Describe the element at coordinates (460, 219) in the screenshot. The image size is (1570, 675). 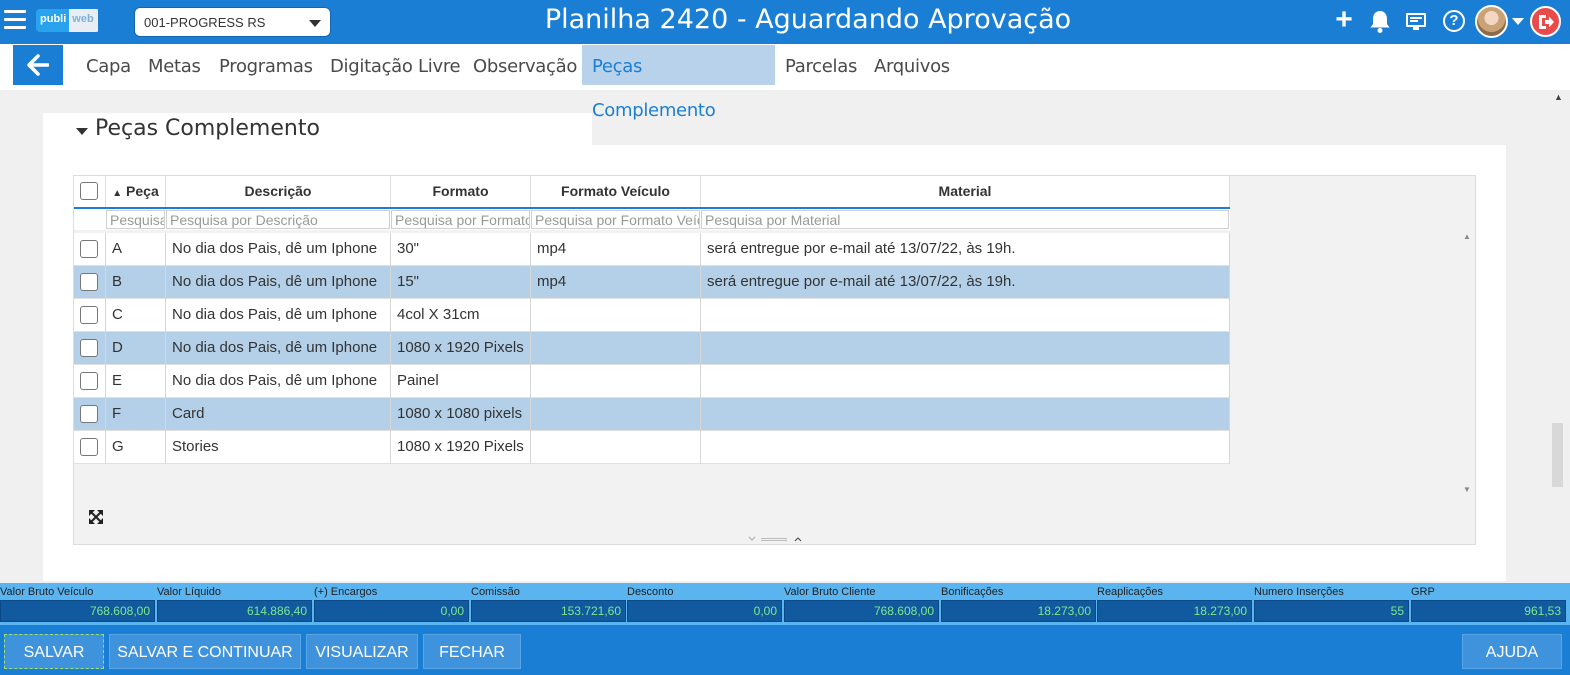
I see `filter-formato-input: Pesquisa por Formato` at that location.